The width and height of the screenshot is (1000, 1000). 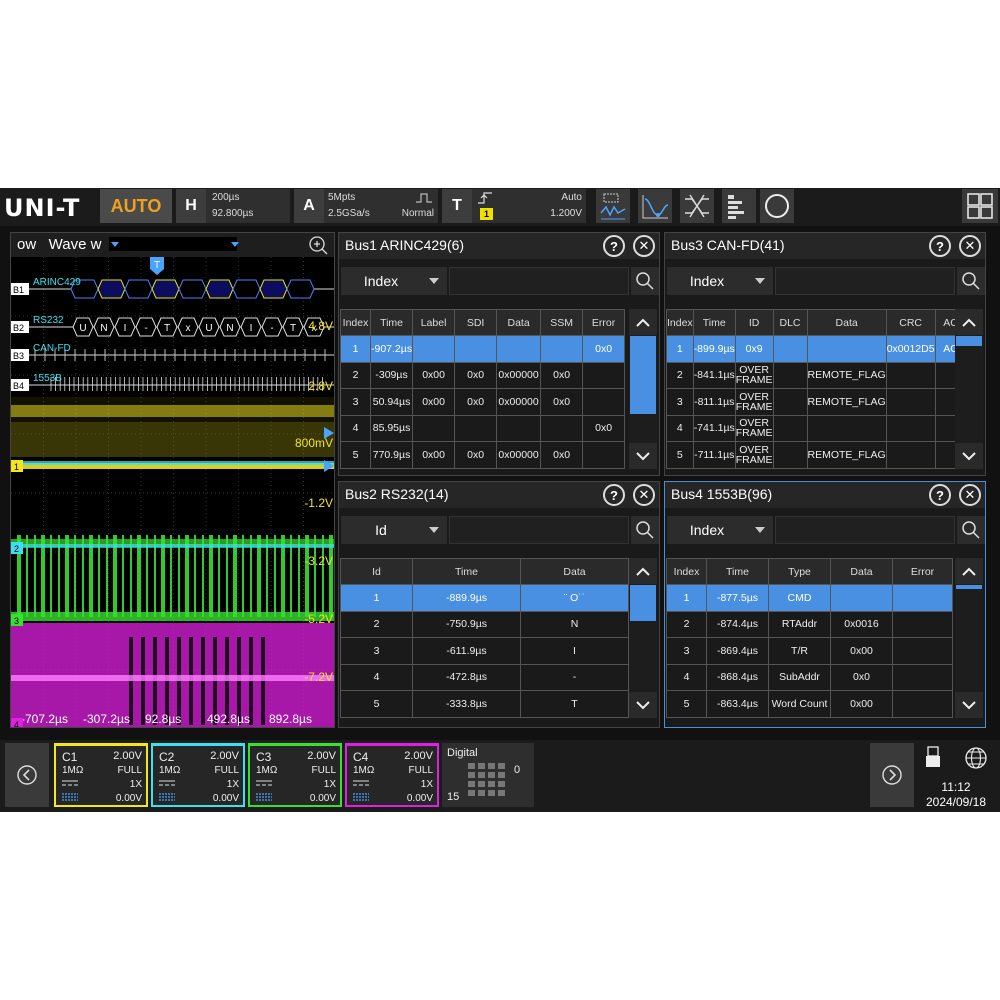 What do you see at coordinates (971, 281) in the screenshot?
I see `bus3-search-button` at bounding box center [971, 281].